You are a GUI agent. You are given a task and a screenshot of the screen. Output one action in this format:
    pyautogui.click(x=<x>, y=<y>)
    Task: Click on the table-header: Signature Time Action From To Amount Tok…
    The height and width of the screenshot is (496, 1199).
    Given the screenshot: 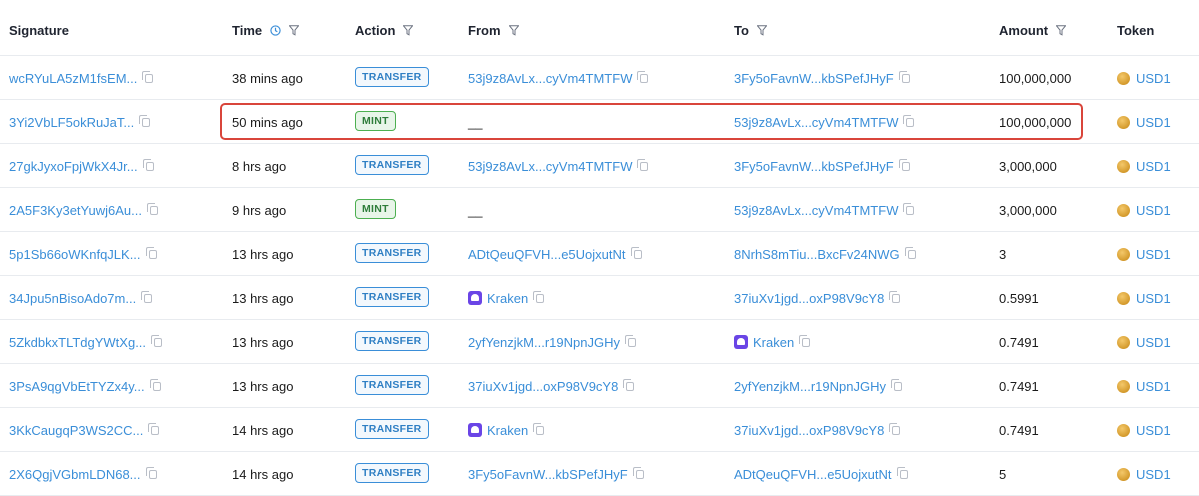 What is the action you would take?
    pyautogui.click(x=599, y=28)
    